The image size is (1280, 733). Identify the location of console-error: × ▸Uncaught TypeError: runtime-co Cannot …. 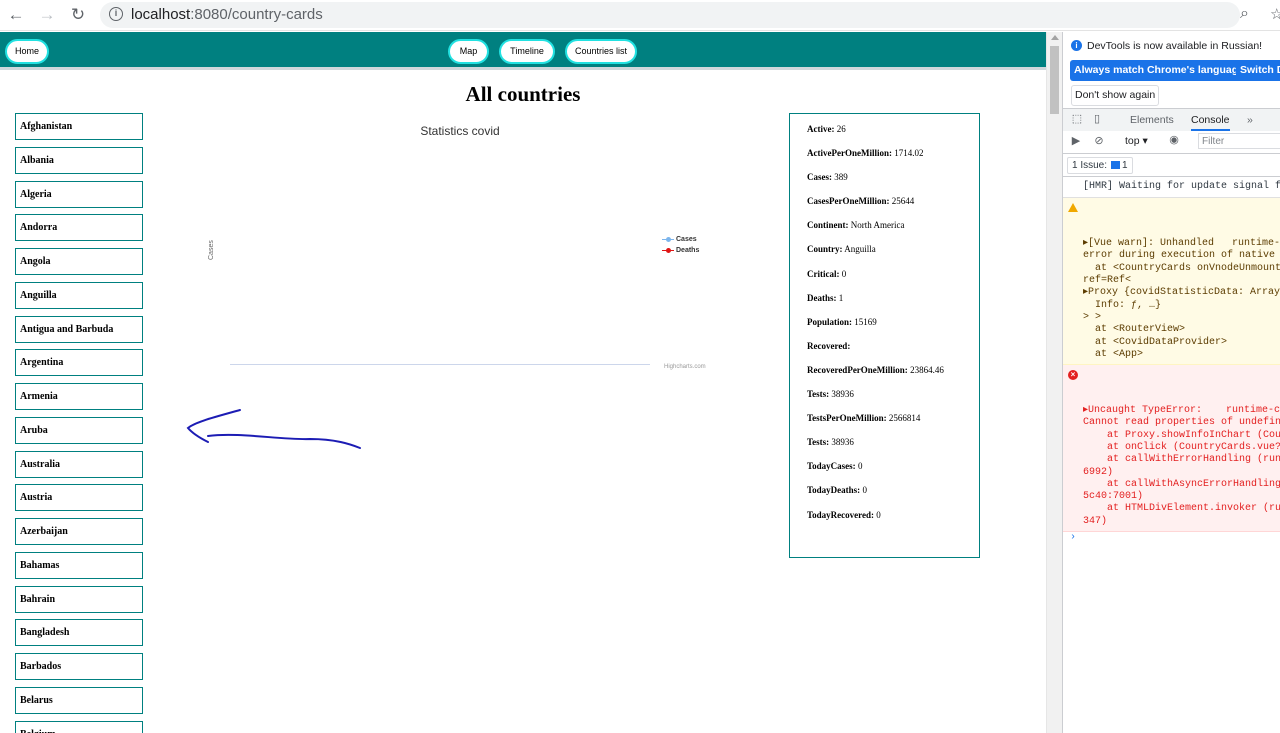
(1171, 449).